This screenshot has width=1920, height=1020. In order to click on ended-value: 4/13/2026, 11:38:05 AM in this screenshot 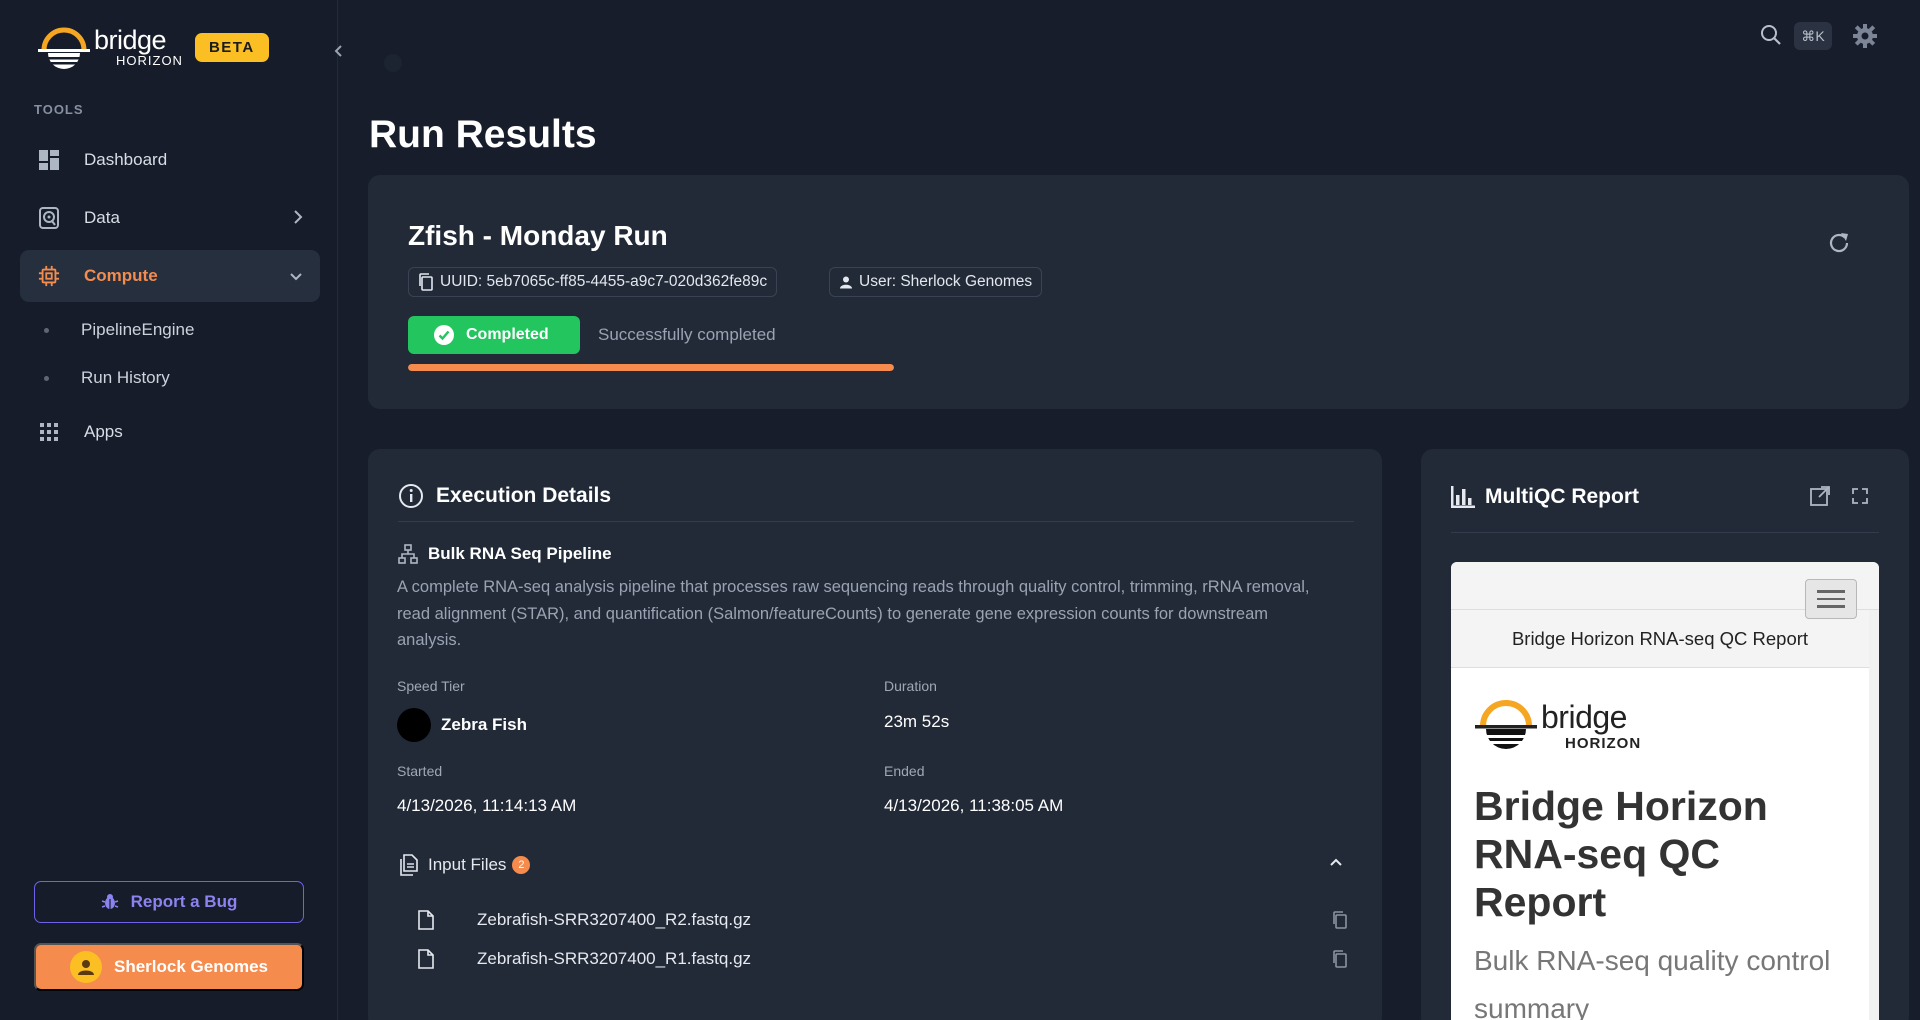, I will do `click(974, 805)`.